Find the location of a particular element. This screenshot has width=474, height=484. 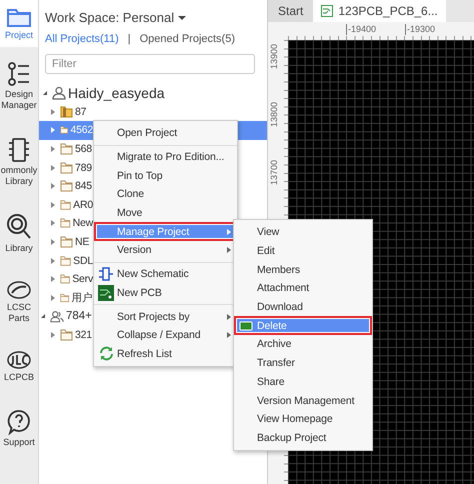

menu-item: View is located at coordinates (303, 232).